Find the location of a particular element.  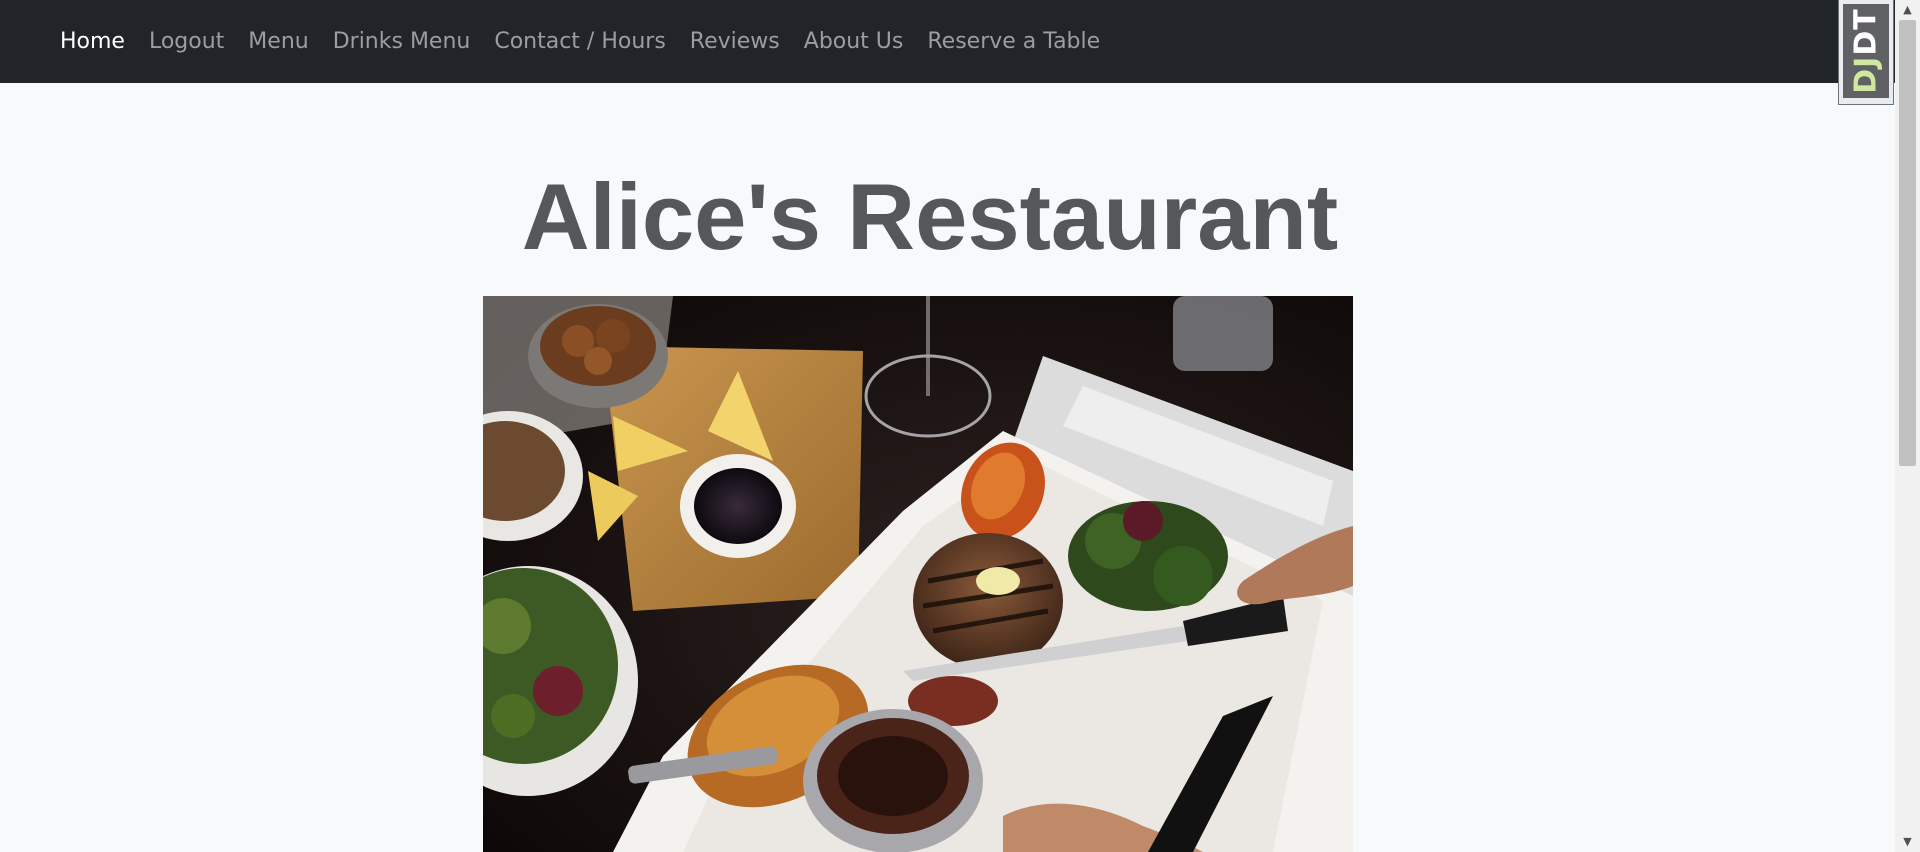

nav-reserve-table-link: Reserve a Table is located at coordinates (1013, 41).